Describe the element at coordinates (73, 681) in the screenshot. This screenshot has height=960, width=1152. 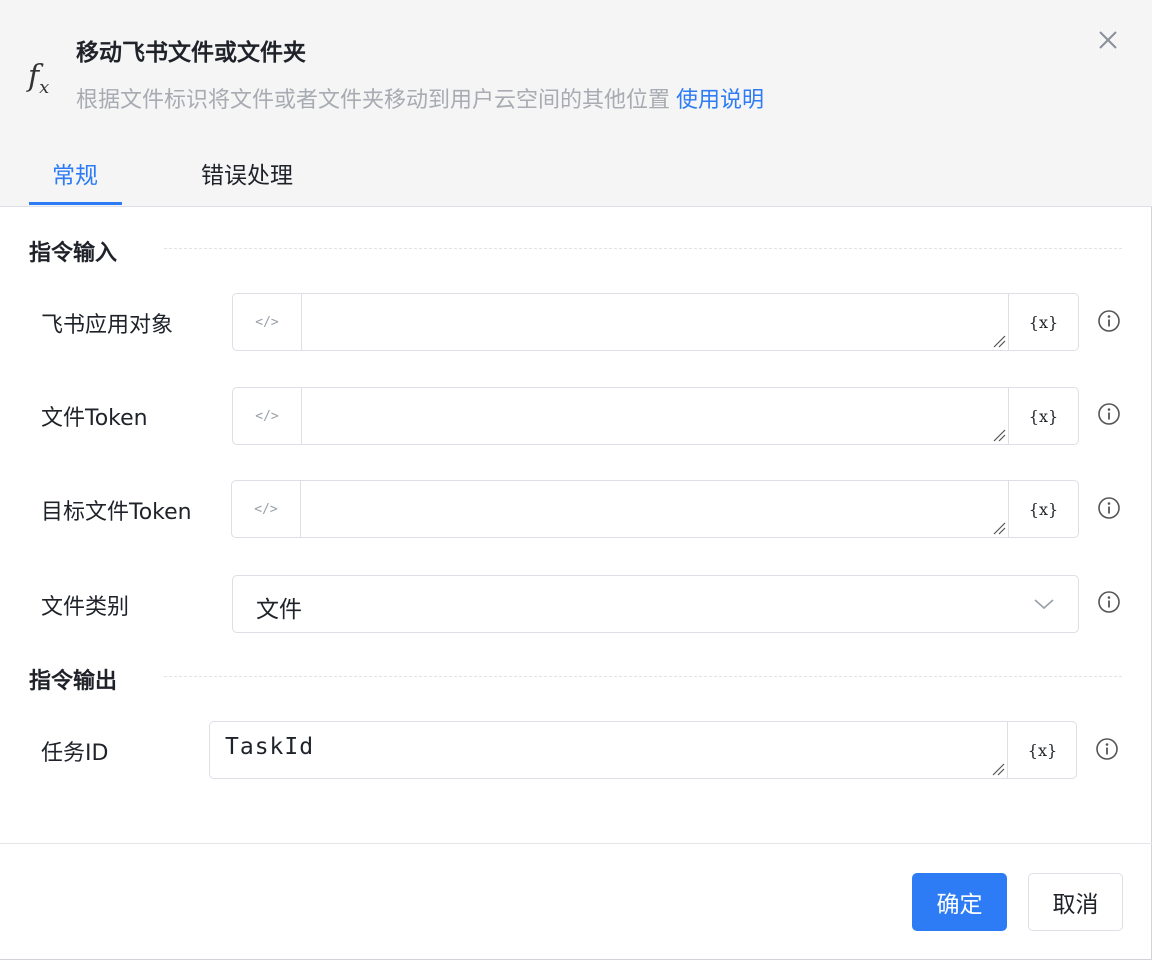
I see `section-title-output: 指令输出` at that location.